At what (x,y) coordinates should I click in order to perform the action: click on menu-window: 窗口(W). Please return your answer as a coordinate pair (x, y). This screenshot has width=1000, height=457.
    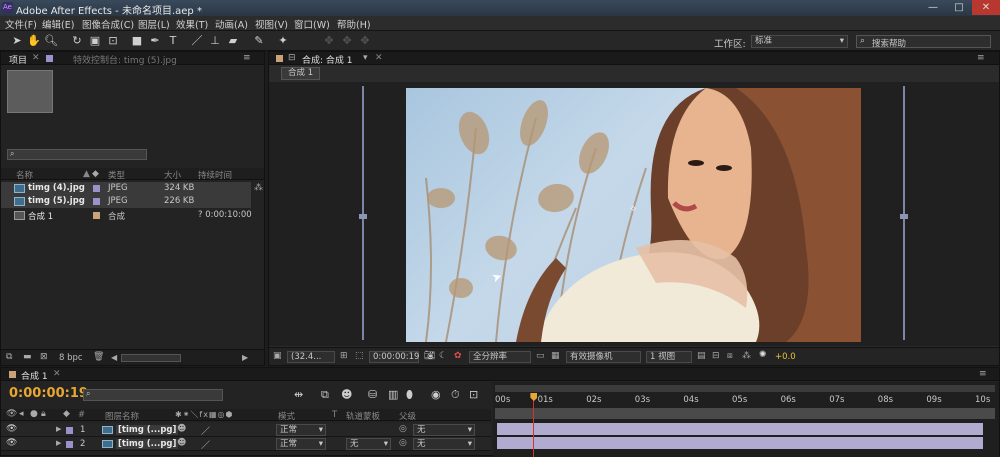
    Looking at the image, I should click on (312, 24).